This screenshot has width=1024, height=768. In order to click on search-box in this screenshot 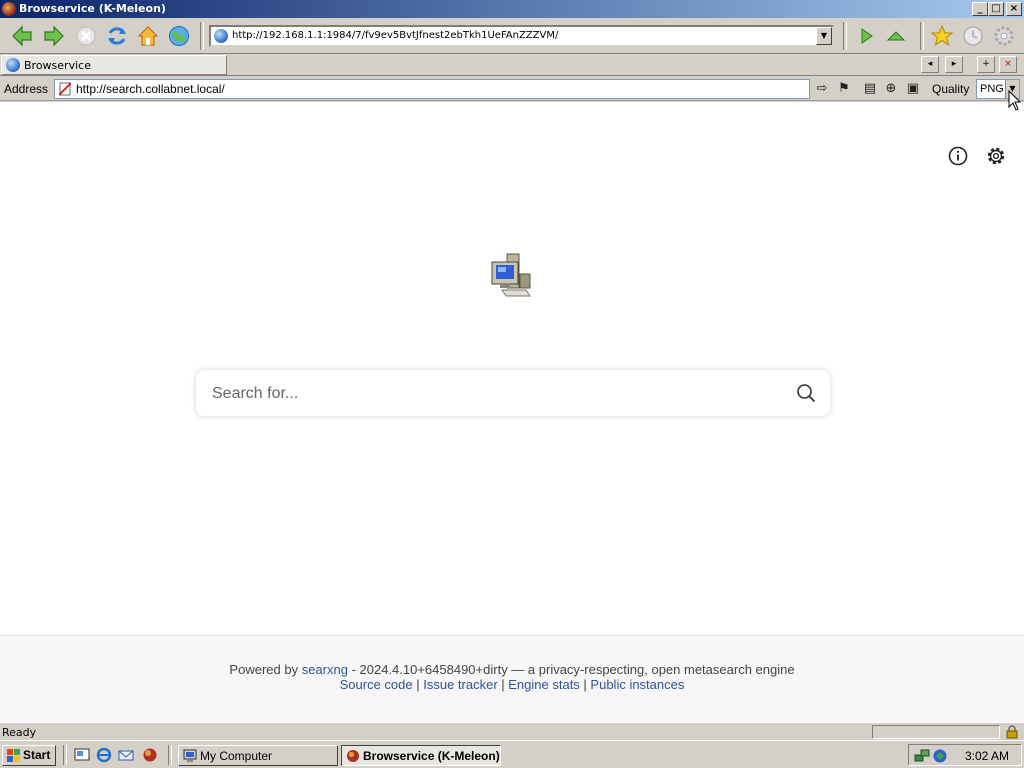, I will do `click(513, 393)`.